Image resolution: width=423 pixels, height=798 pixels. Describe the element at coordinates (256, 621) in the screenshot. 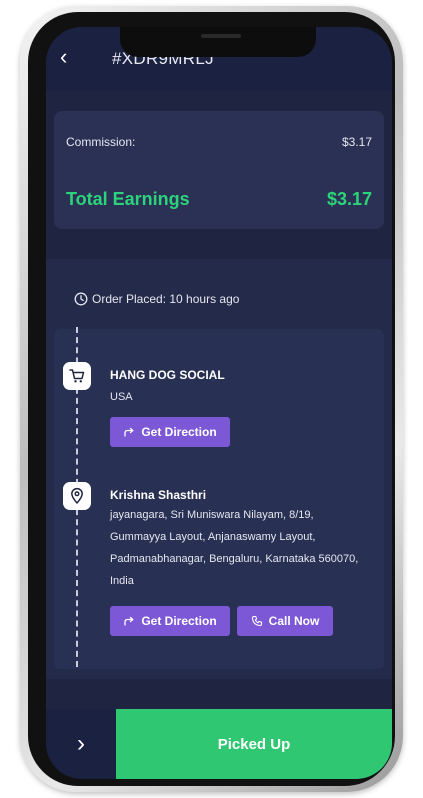

I see `phone-icon` at that location.